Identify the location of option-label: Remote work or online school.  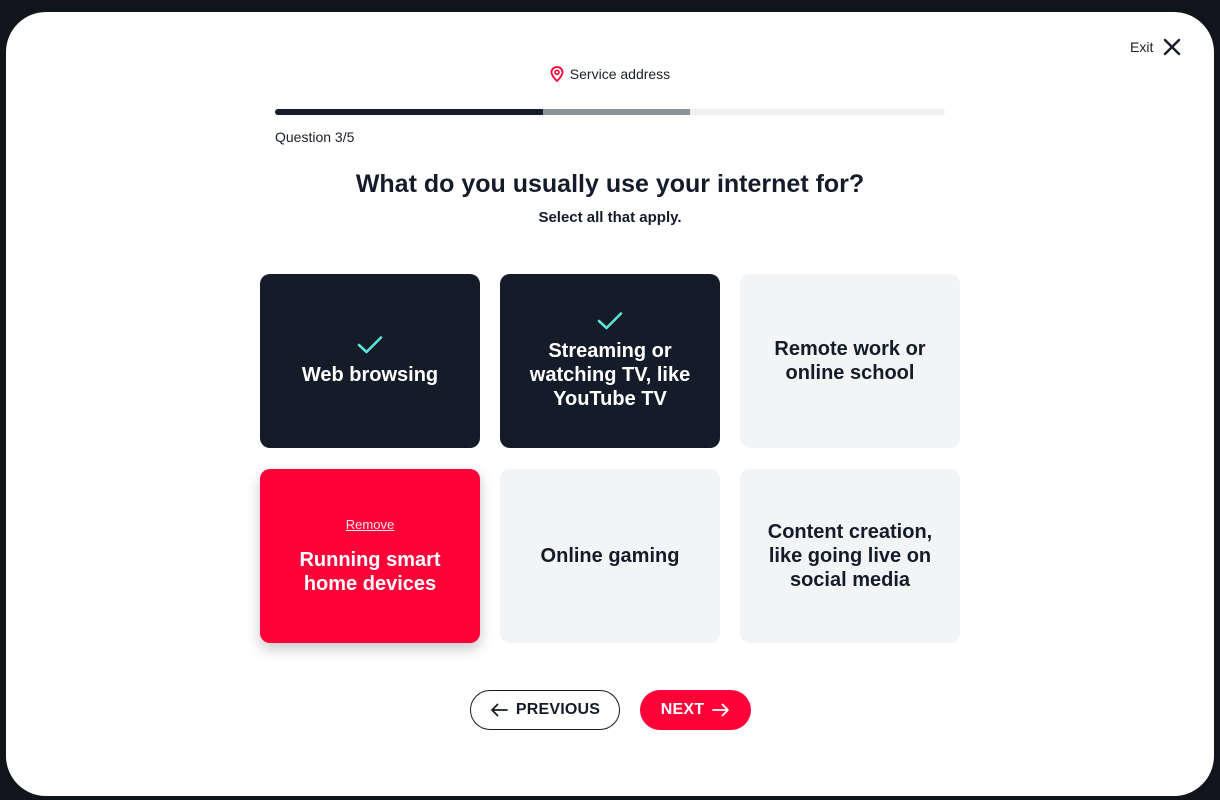
(850, 361).